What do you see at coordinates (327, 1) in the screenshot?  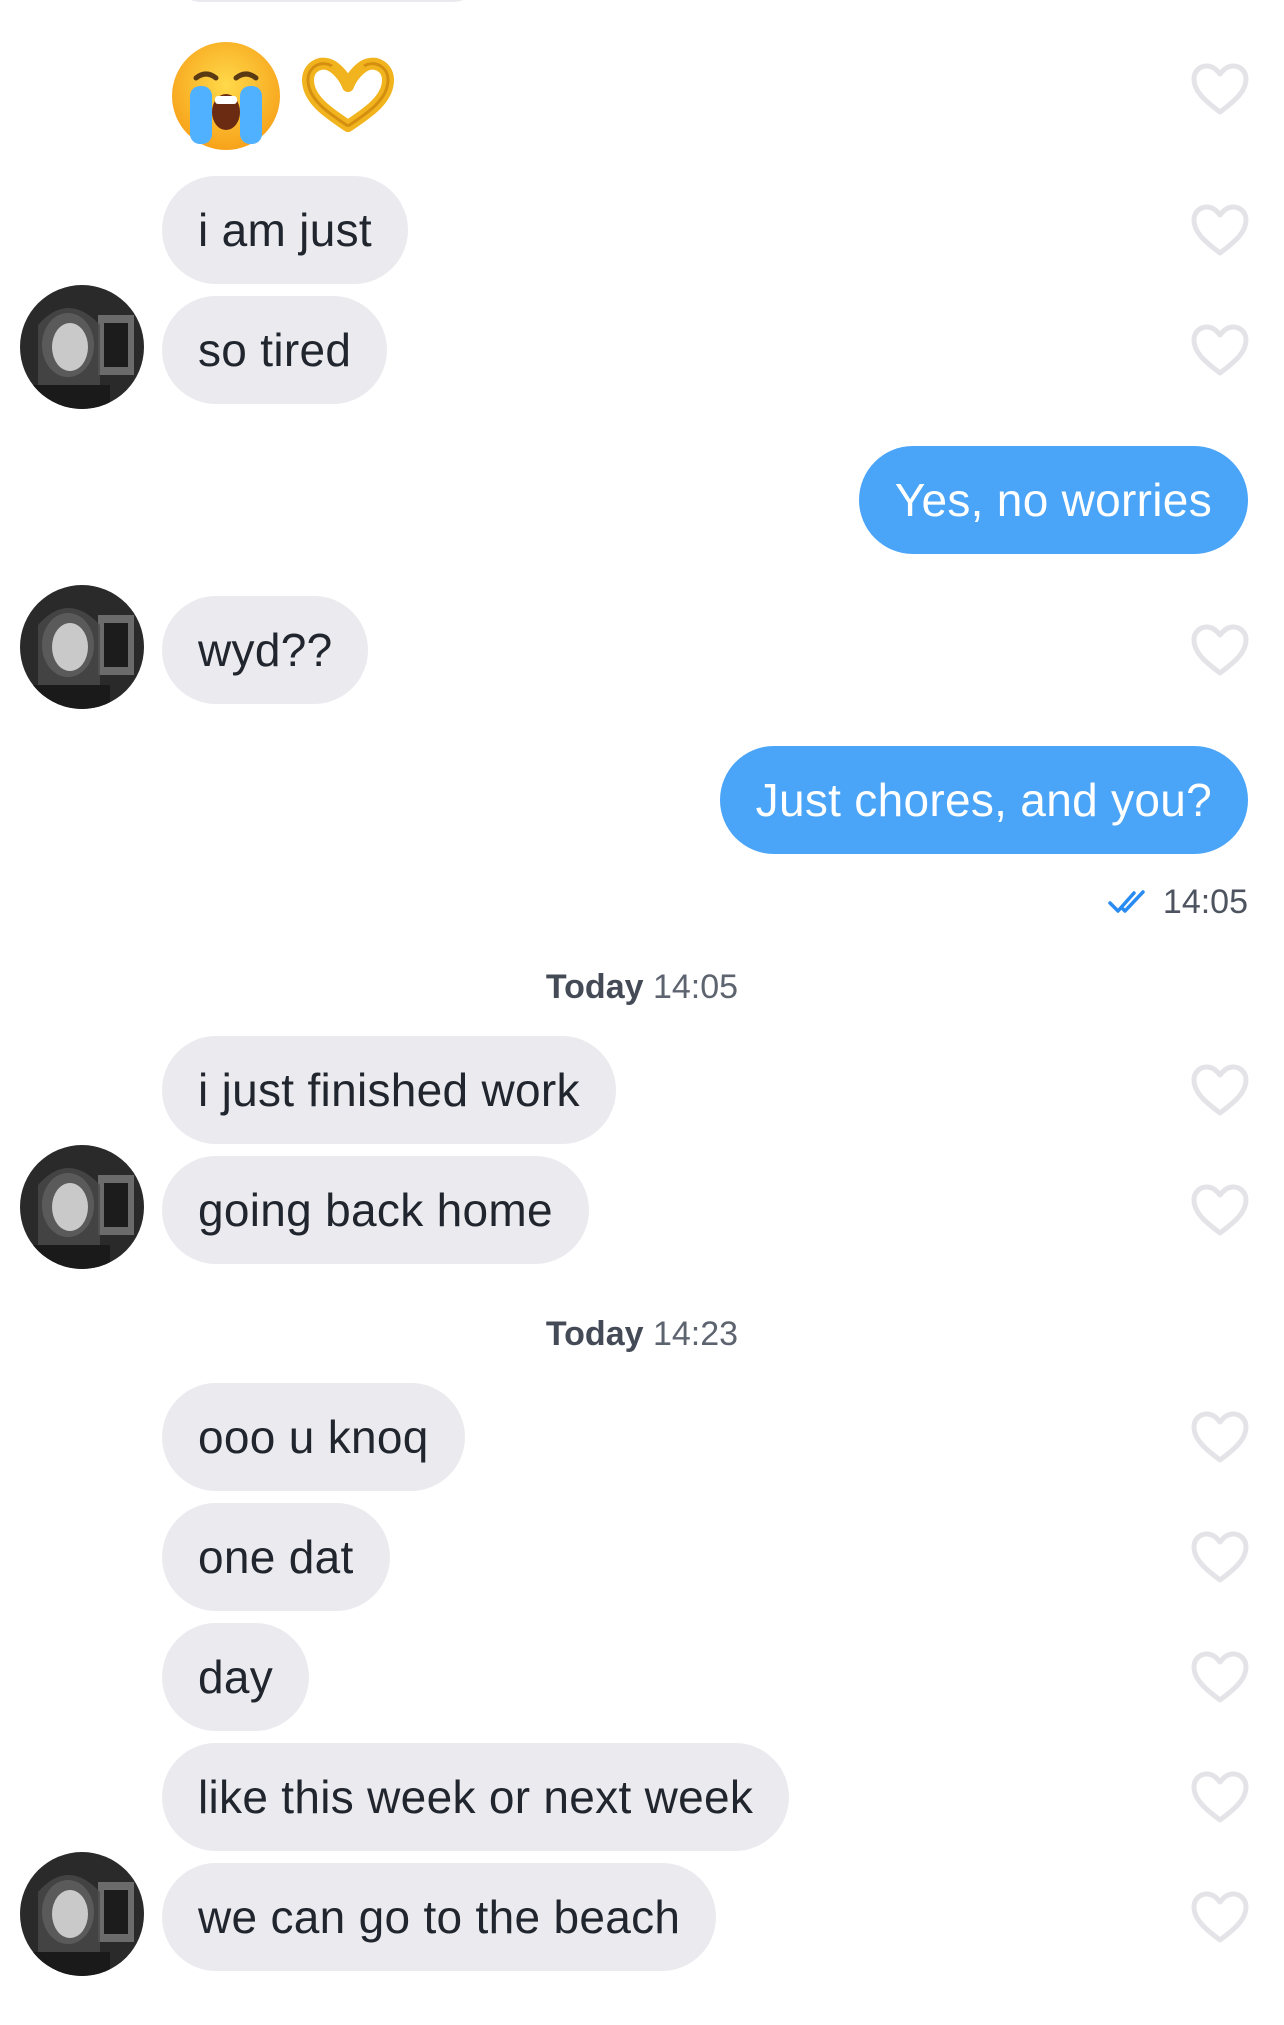 I see `partial-message-bubble` at bounding box center [327, 1].